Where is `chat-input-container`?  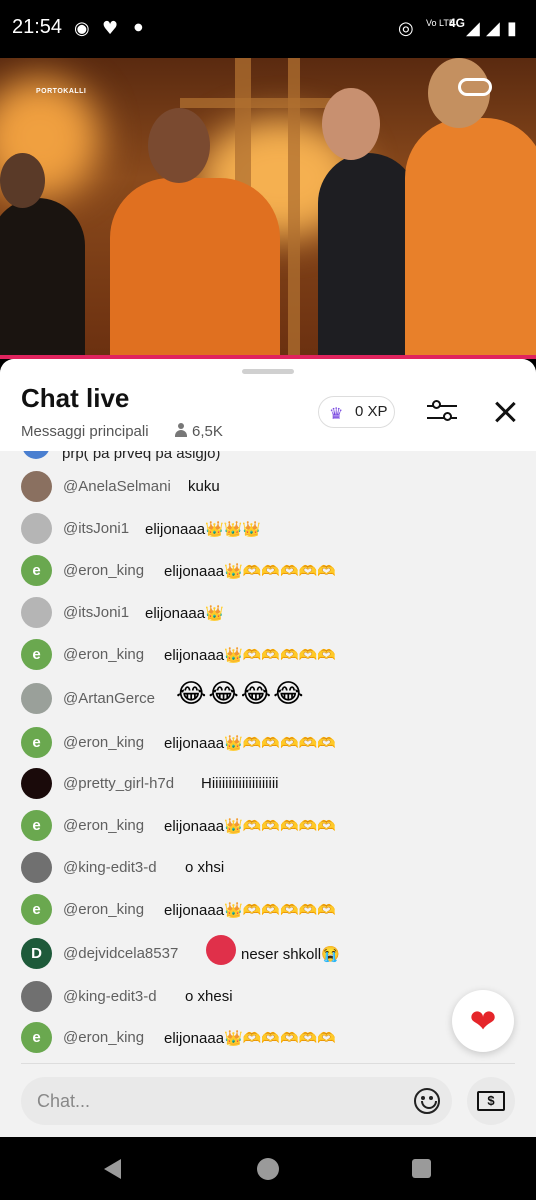
chat-input-container is located at coordinates (236, 1101).